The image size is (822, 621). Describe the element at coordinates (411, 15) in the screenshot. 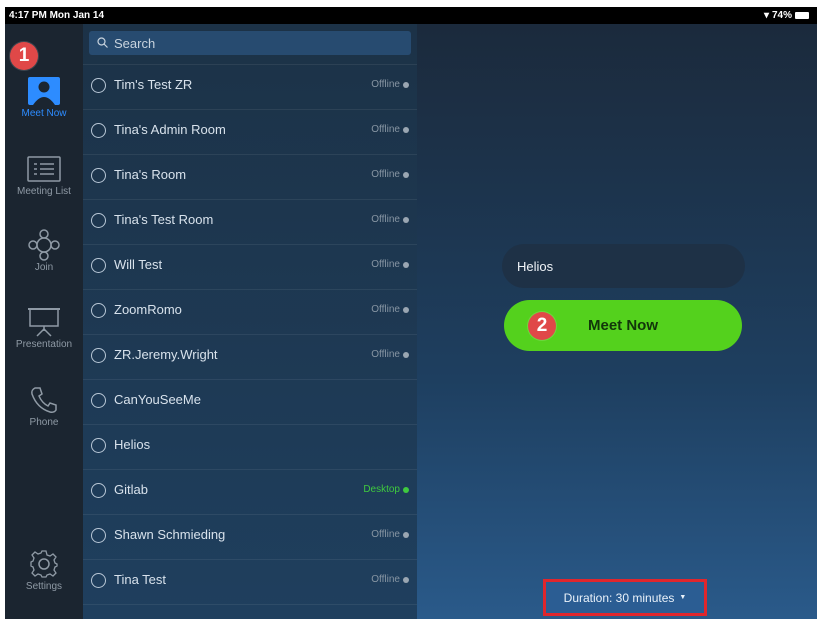

I see `status-bar: 4:17 PM Mon Jan 14 ▾ 74%` at that location.